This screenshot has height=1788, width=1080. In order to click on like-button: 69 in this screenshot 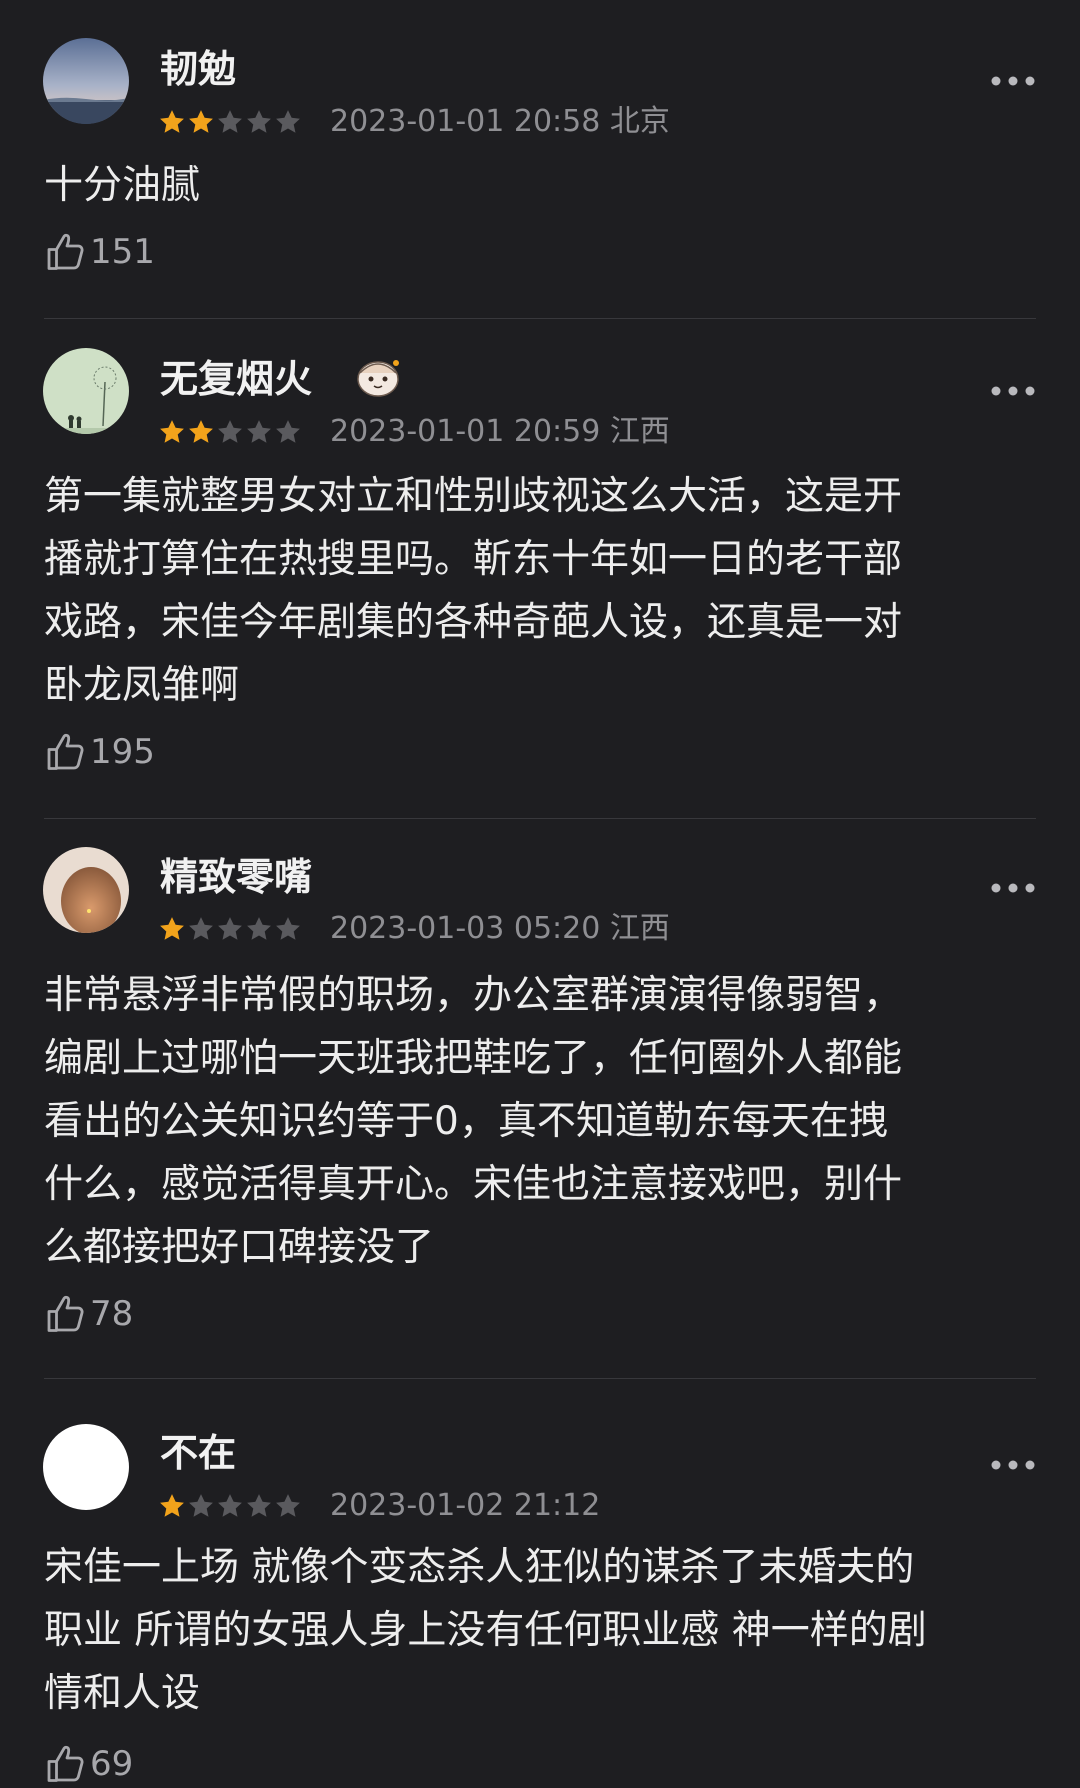, I will do `click(88, 1764)`.